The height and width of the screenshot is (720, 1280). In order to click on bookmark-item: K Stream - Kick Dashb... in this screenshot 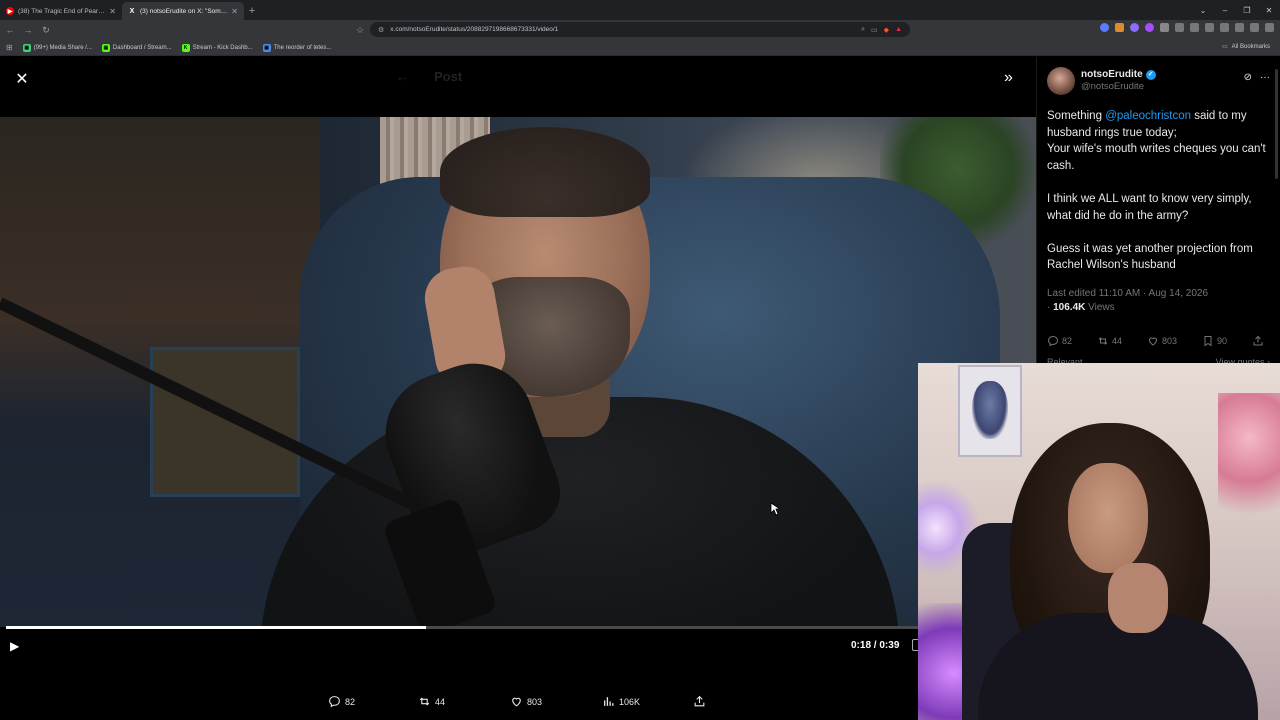, I will do `click(217, 47)`.